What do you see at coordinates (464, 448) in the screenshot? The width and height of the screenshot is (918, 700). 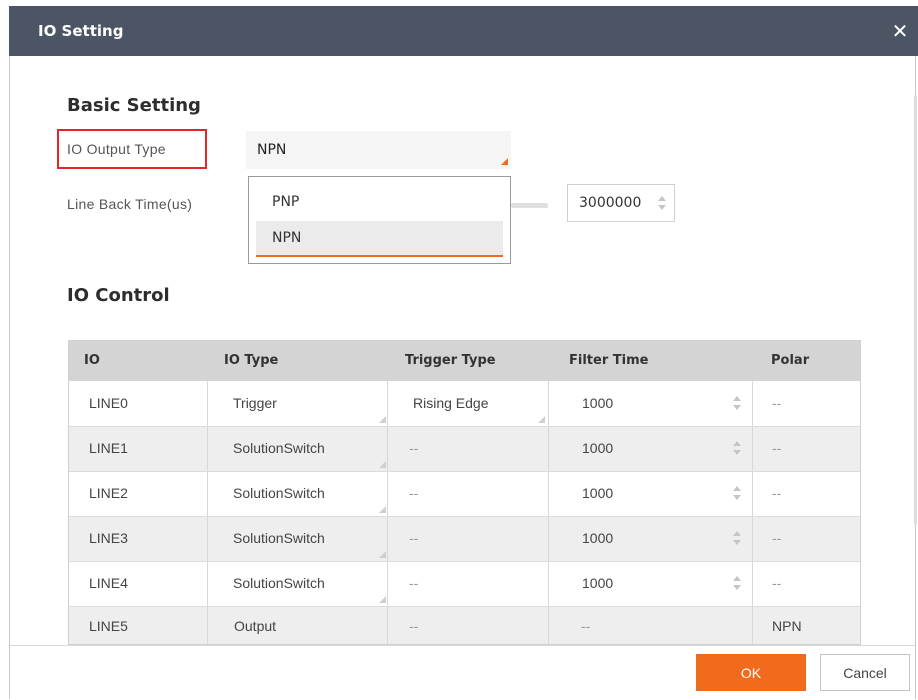 I see `table-row: LINE1 SolutionSwitch -- 1000 --` at bounding box center [464, 448].